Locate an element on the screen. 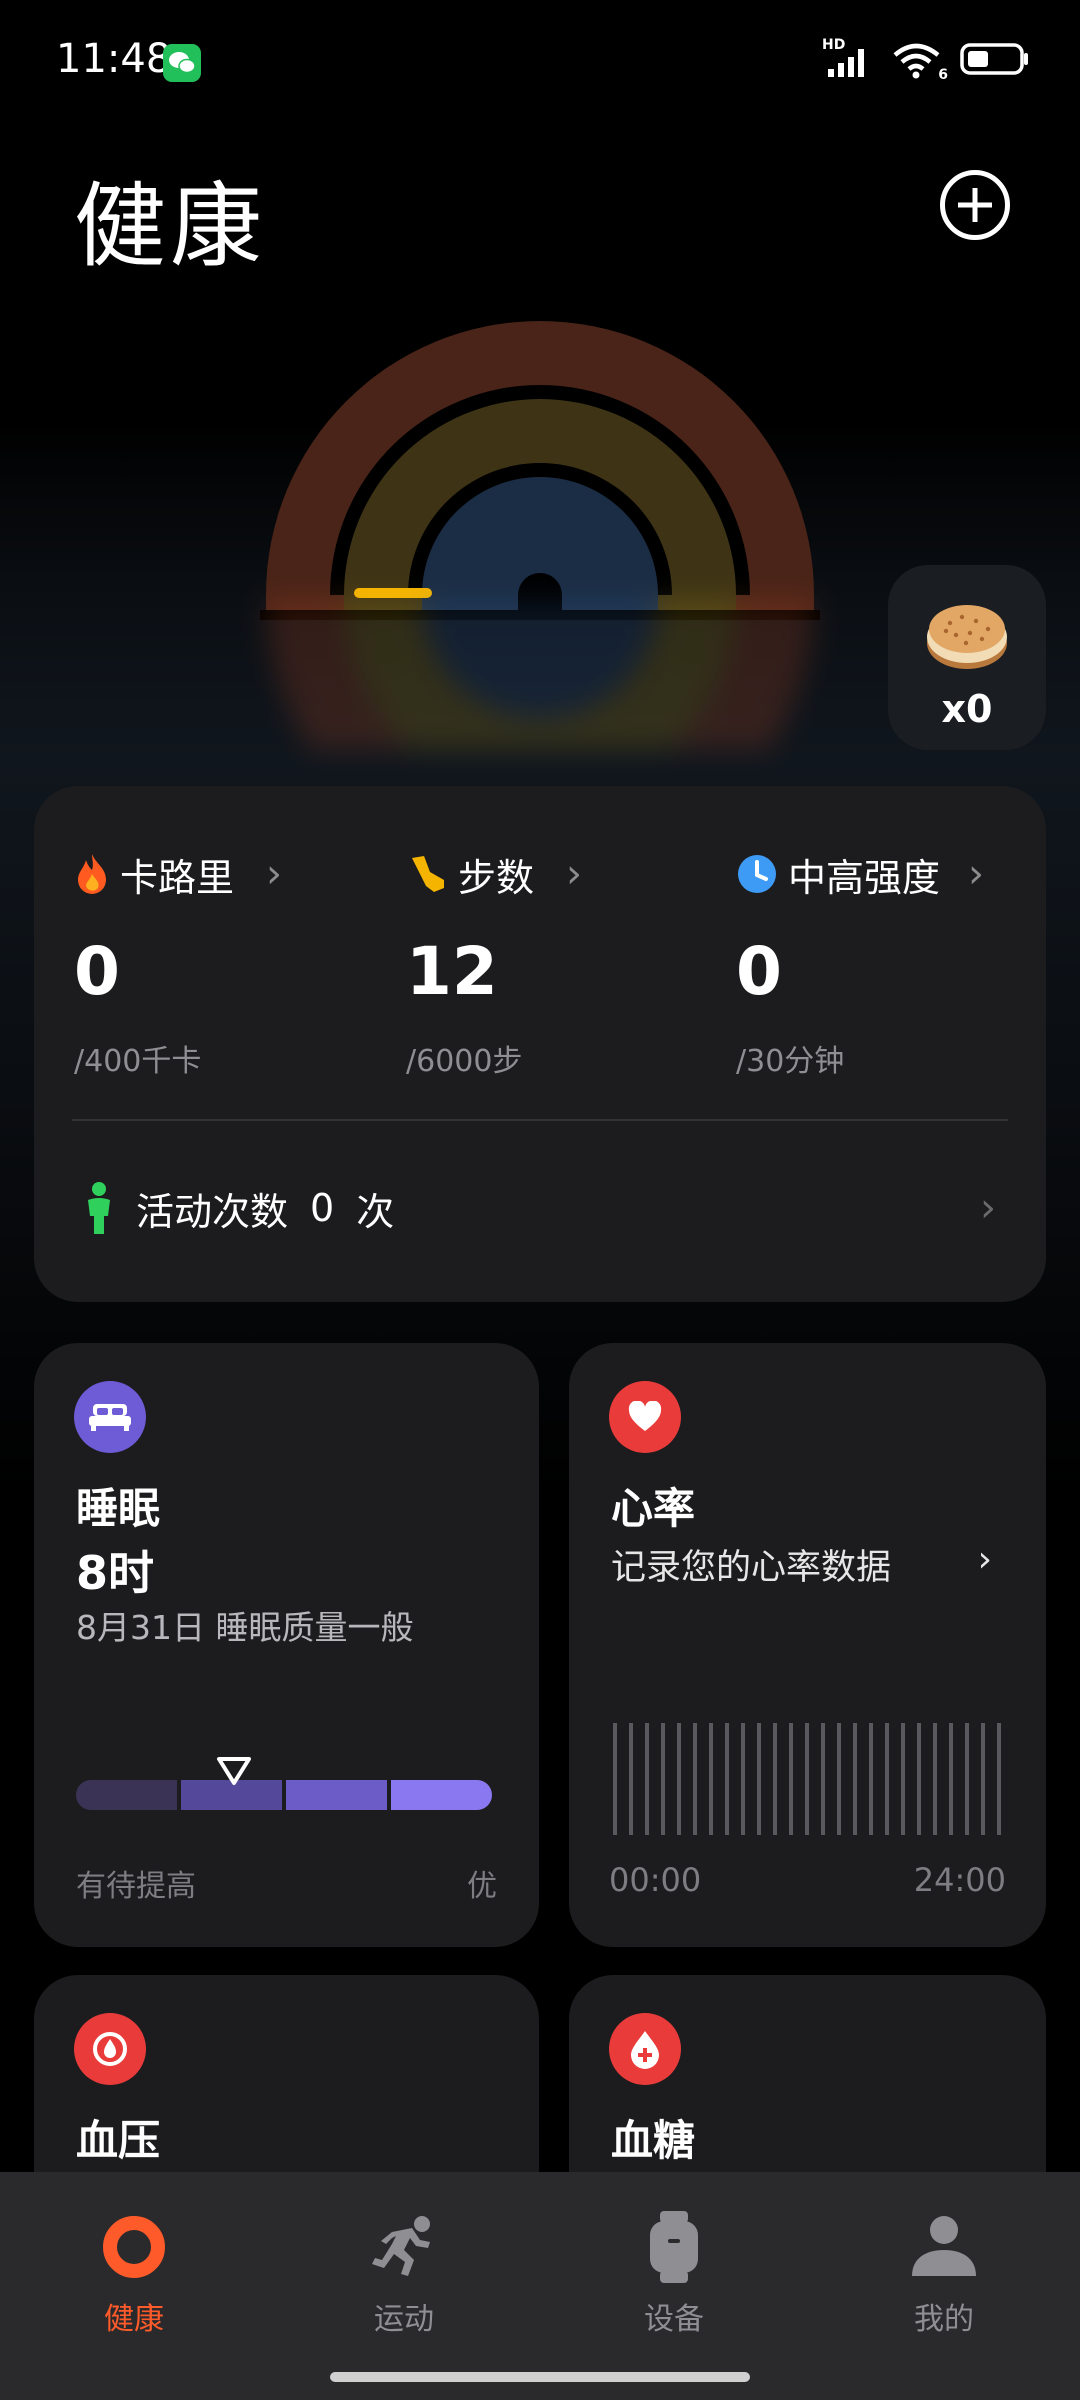 The width and height of the screenshot is (1080, 2400). heart-rate-title: 心率 is located at coordinates (653, 1508).